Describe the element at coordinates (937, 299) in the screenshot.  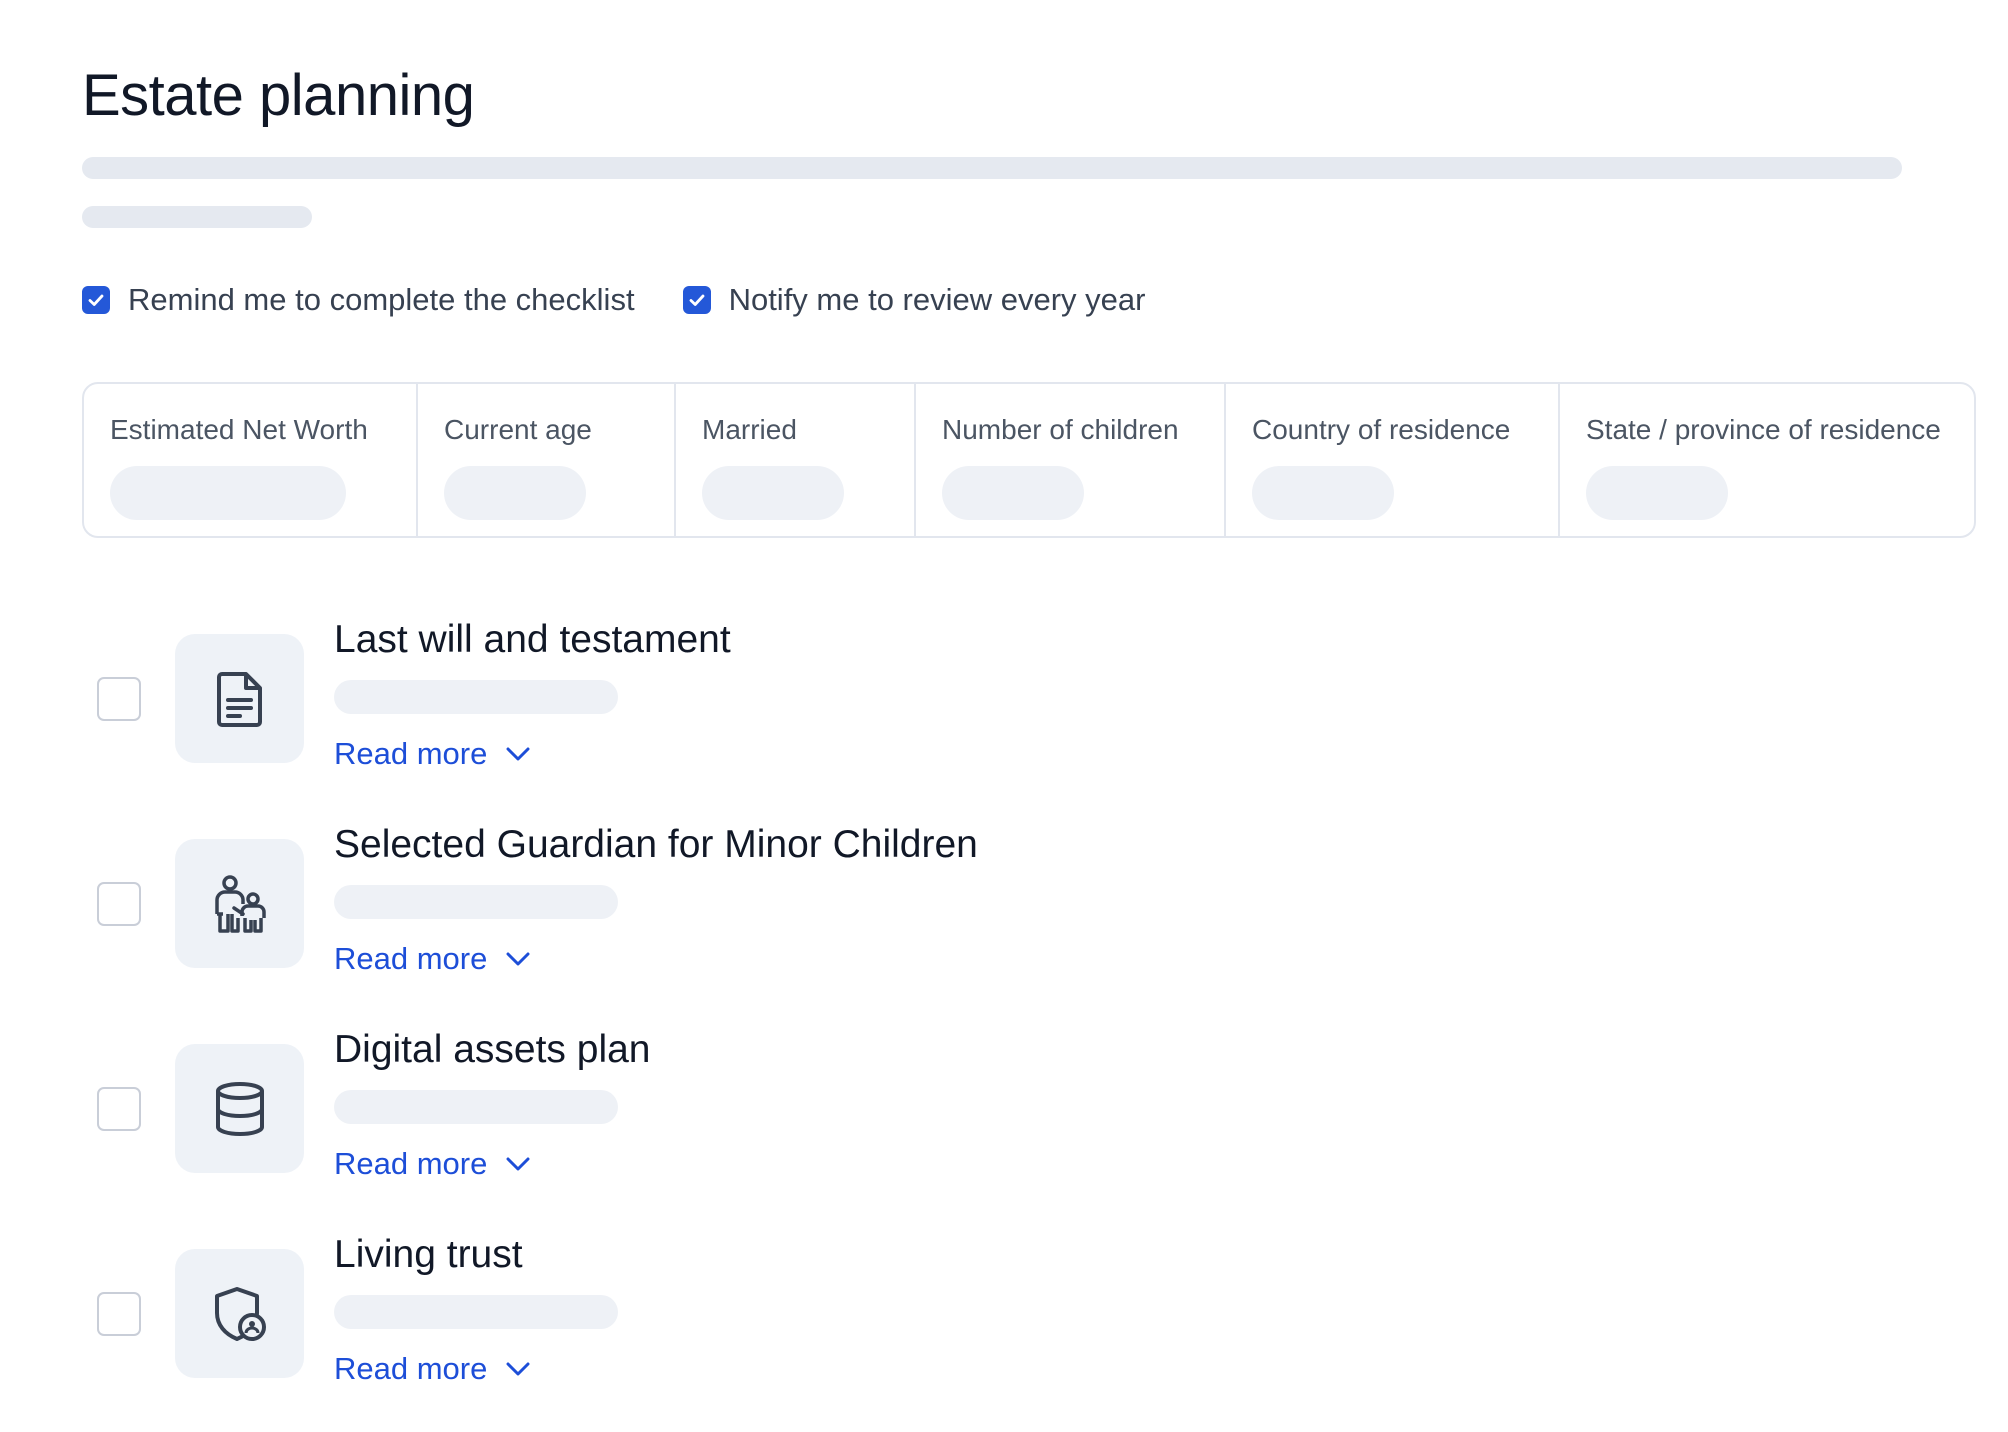
I see `notify-review-label: Notify me to review every year` at that location.